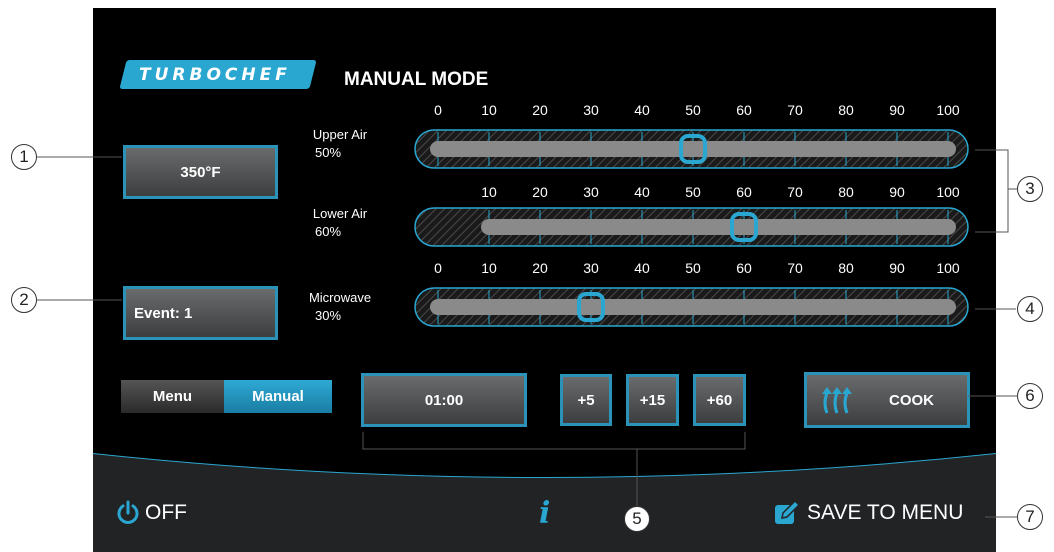 The height and width of the screenshot is (552, 1054). I want to click on callout-4: 4, so click(1030, 309).